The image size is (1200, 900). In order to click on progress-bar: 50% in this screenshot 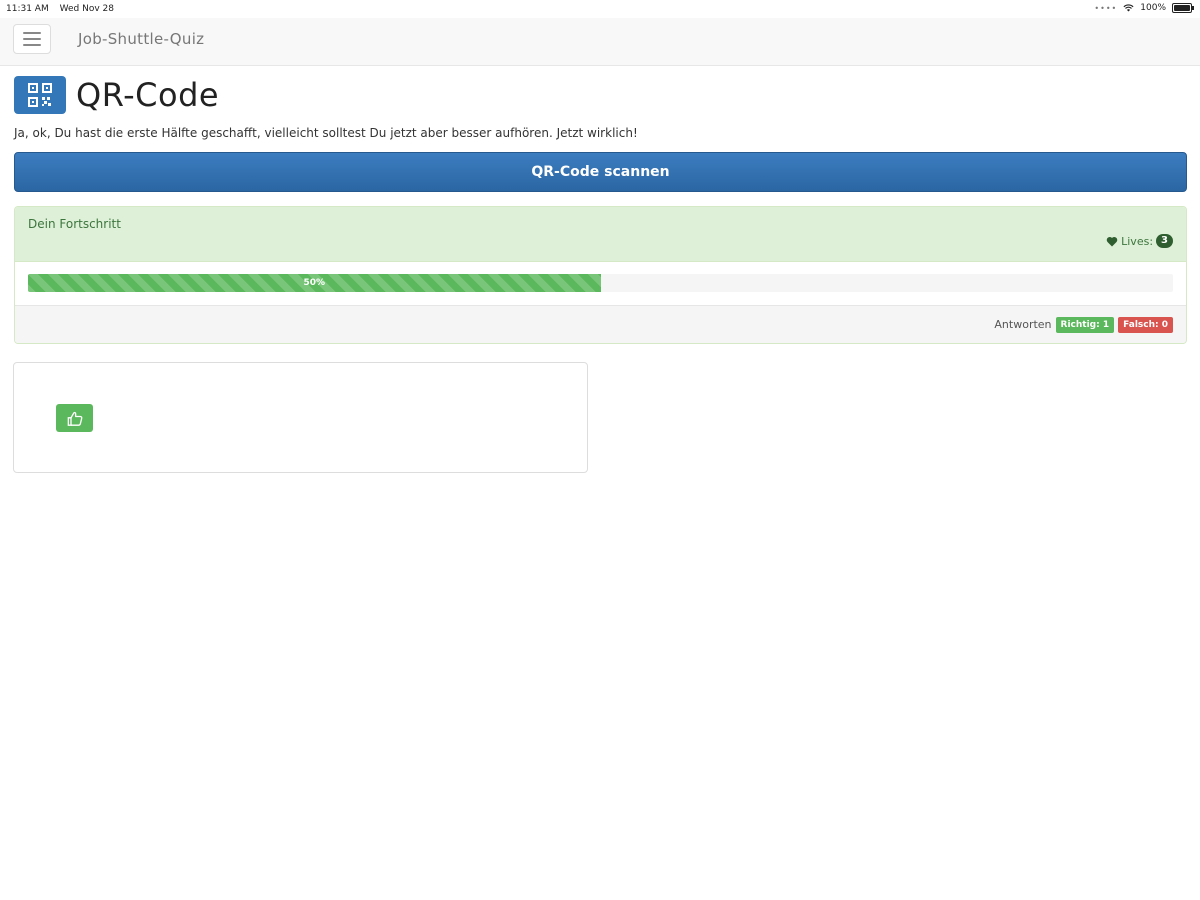, I will do `click(314, 283)`.